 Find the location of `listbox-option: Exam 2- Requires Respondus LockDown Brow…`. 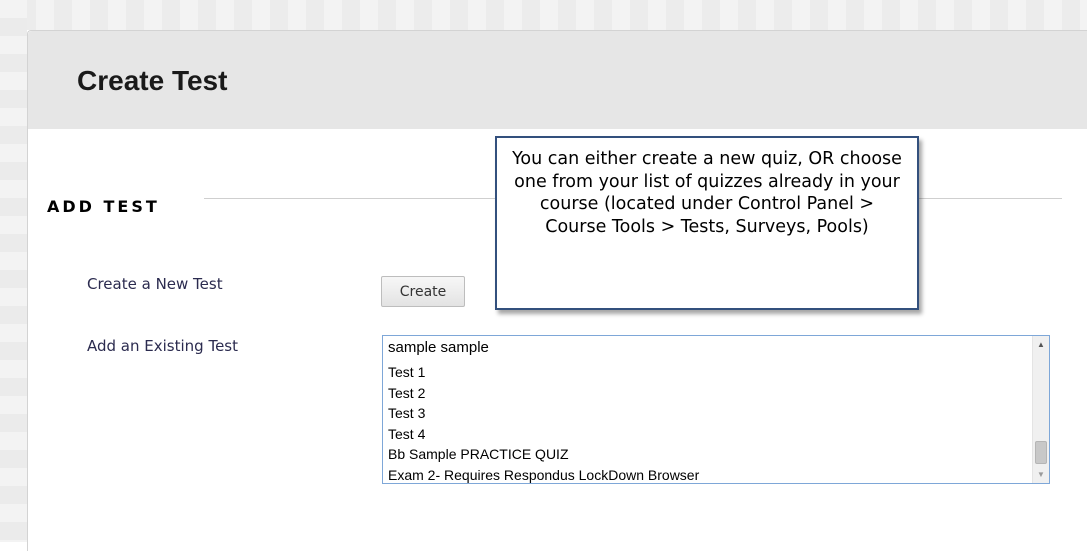

listbox-option: Exam 2- Requires Respondus LockDown Brow… is located at coordinates (707, 474).